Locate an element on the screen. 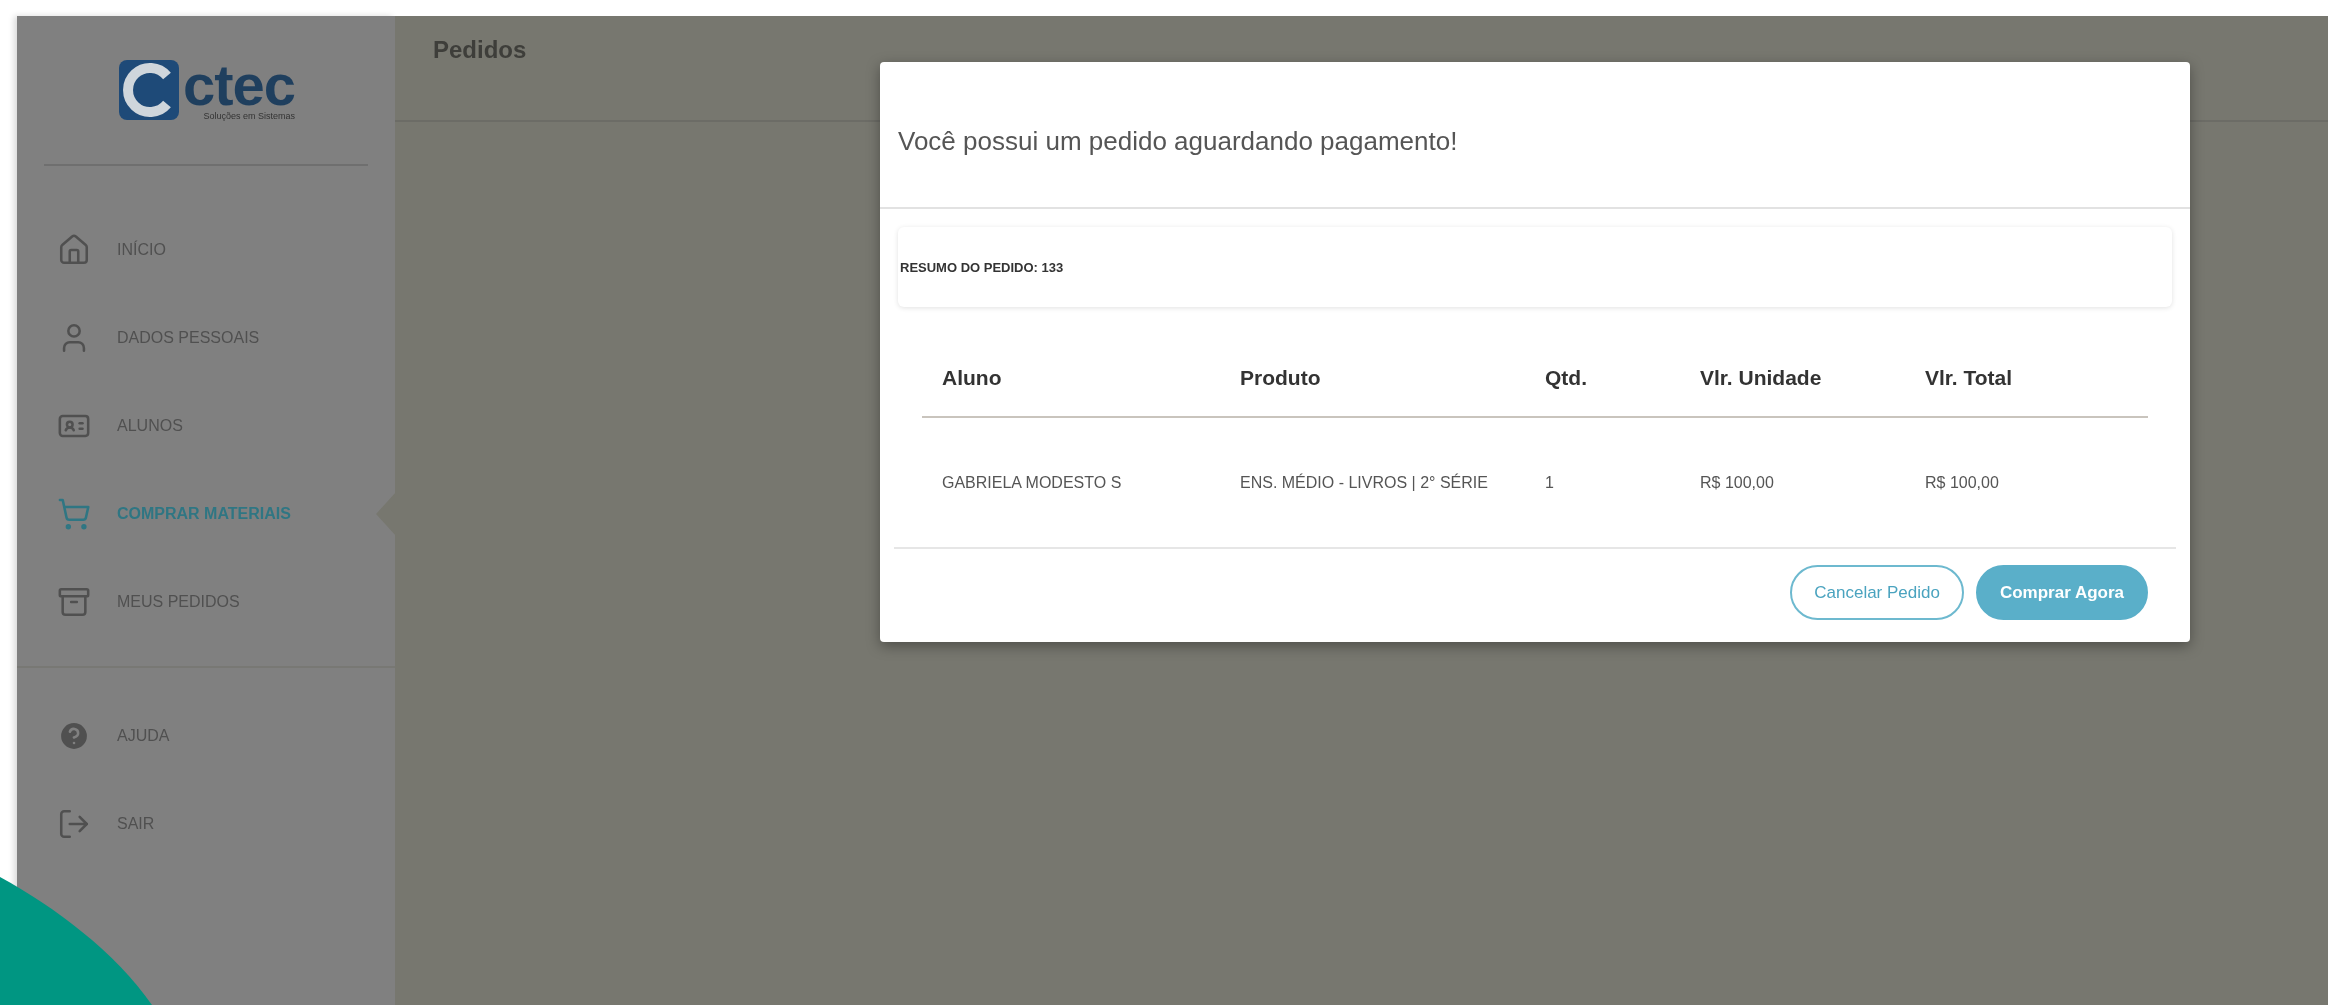  cancel-order-button: Cancelar Pedido is located at coordinates (1877, 592).